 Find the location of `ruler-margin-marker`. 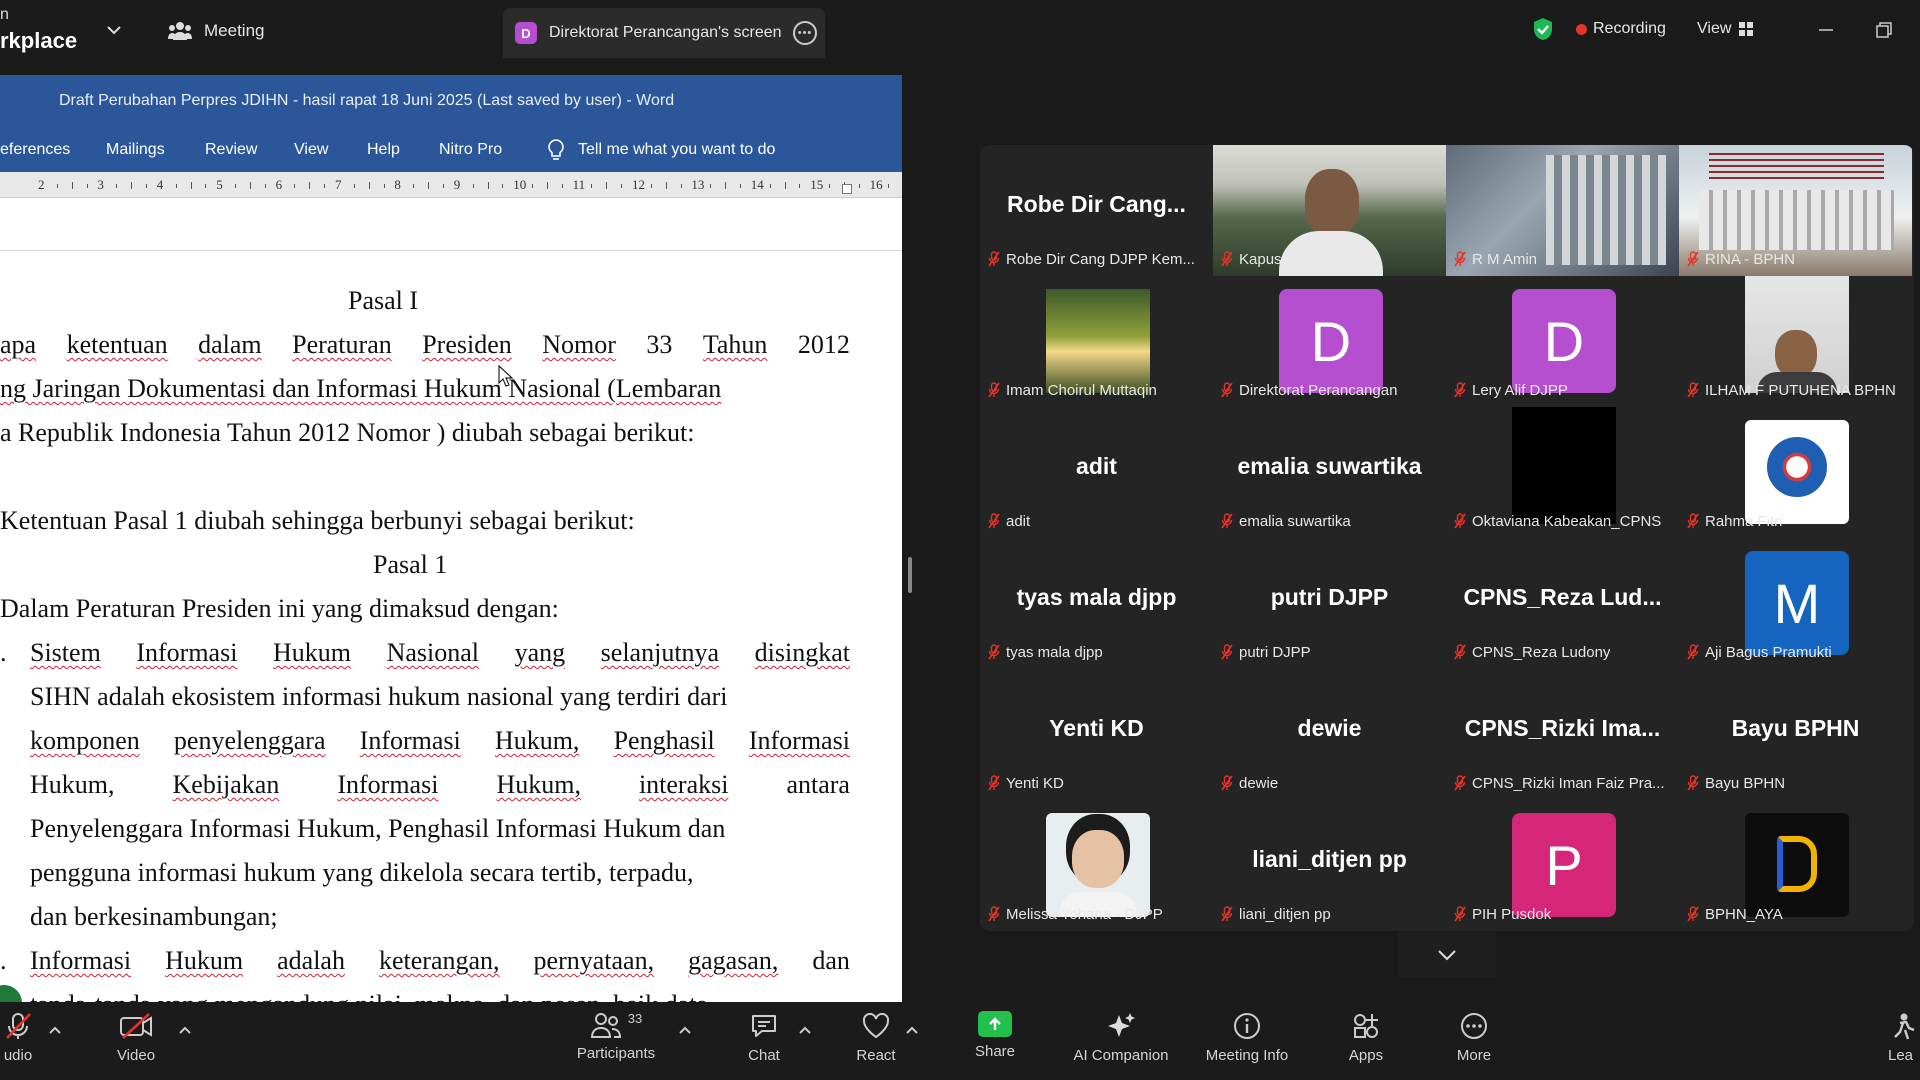

ruler-margin-marker is located at coordinates (847, 189).